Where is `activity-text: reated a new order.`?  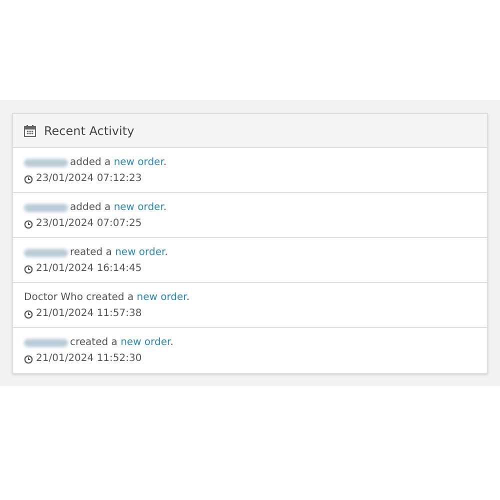
activity-text: reated a new order. is located at coordinates (119, 253).